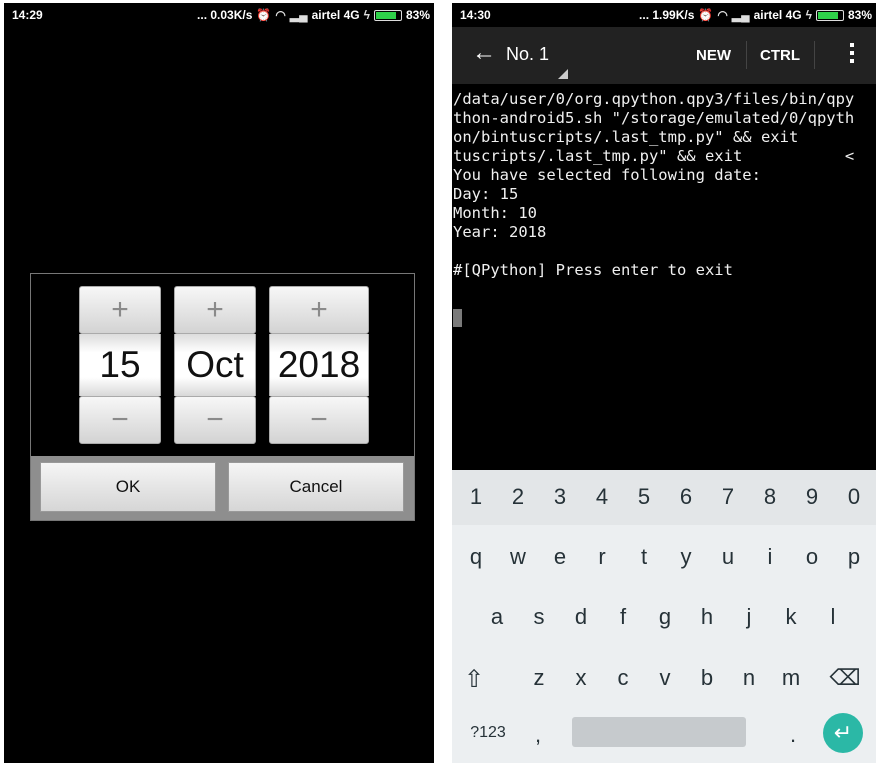 The image size is (876, 766). I want to click on month-decrement-button: −, so click(215, 420).